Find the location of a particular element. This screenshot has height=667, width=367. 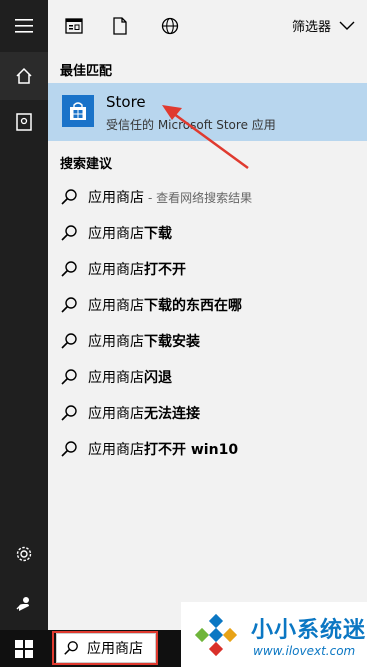

suggestions-heading: 搜索建议 is located at coordinates (86, 164).